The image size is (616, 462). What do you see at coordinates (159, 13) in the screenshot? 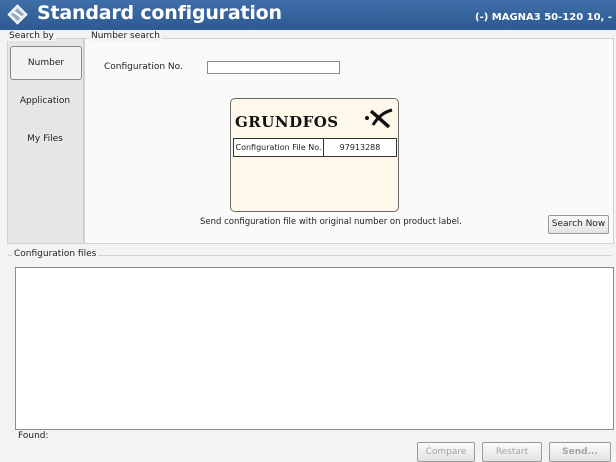
I see `page-title: Standard configuration` at bounding box center [159, 13].